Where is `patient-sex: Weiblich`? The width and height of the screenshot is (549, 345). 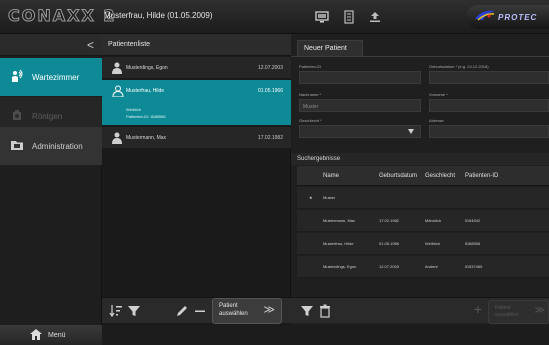
patient-sex: Weiblich is located at coordinates (134, 109).